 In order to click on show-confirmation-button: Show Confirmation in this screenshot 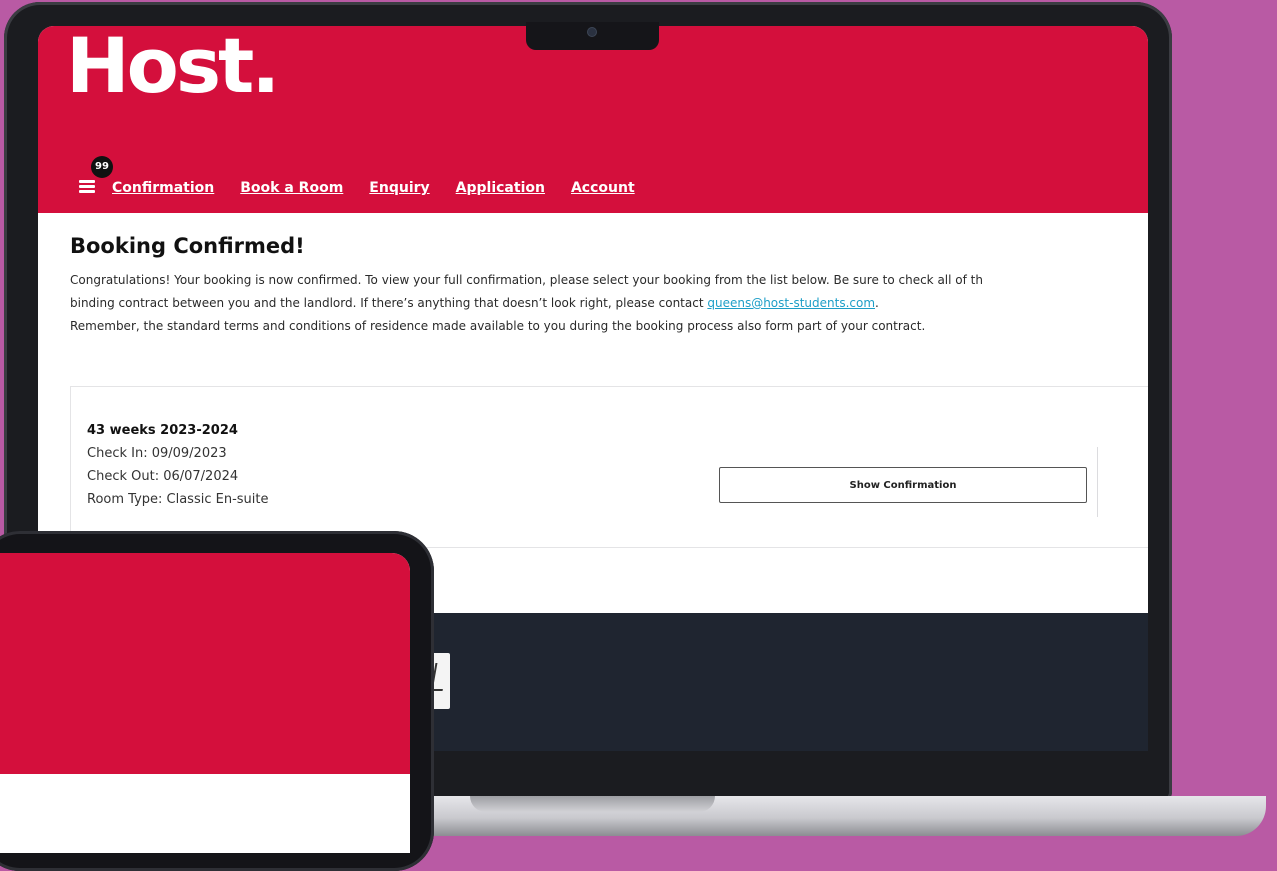, I will do `click(903, 485)`.